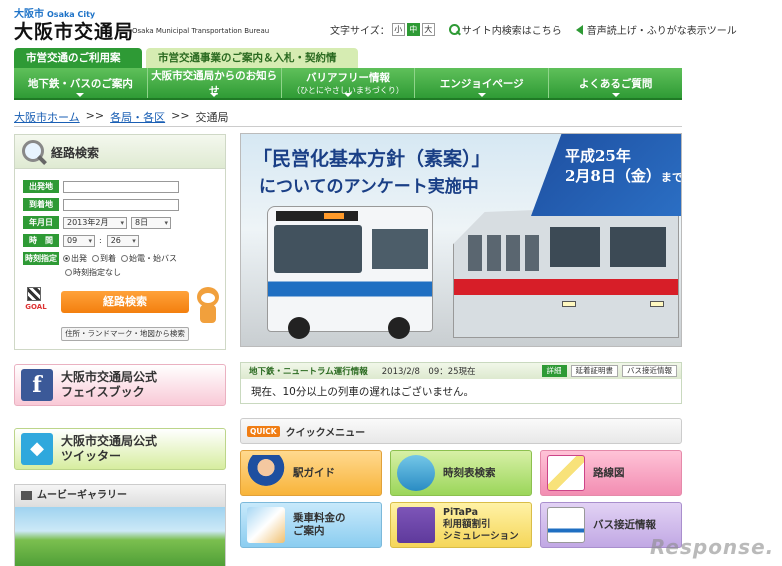 The image size is (782, 566). What do you see at coordinates (398, 29) in the screenshot?
I see `font-size-small-button: 小` at bounding box center [398, 29].